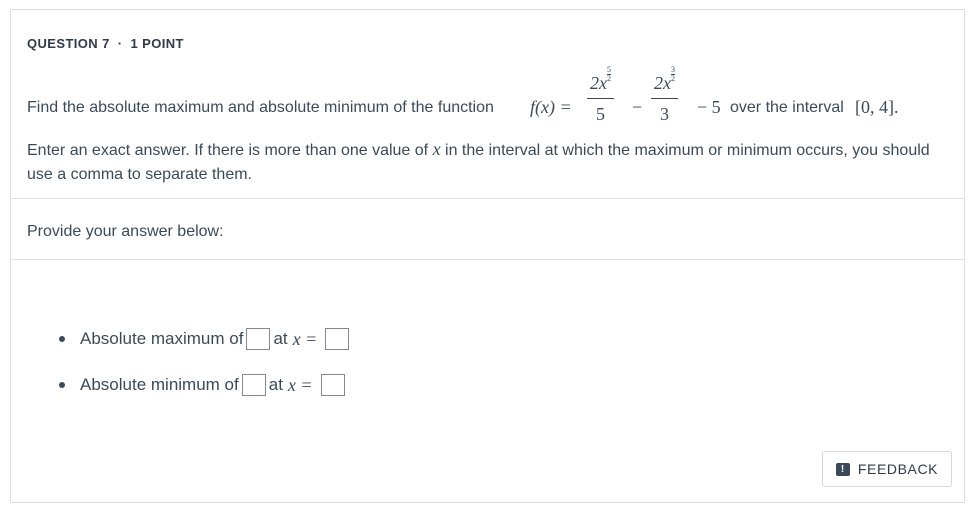 The height and width of the screenshot is (513, 977). Describe the element at coordinates (275, 384) in the screenshot. I see `min-at-label: at` at that location.